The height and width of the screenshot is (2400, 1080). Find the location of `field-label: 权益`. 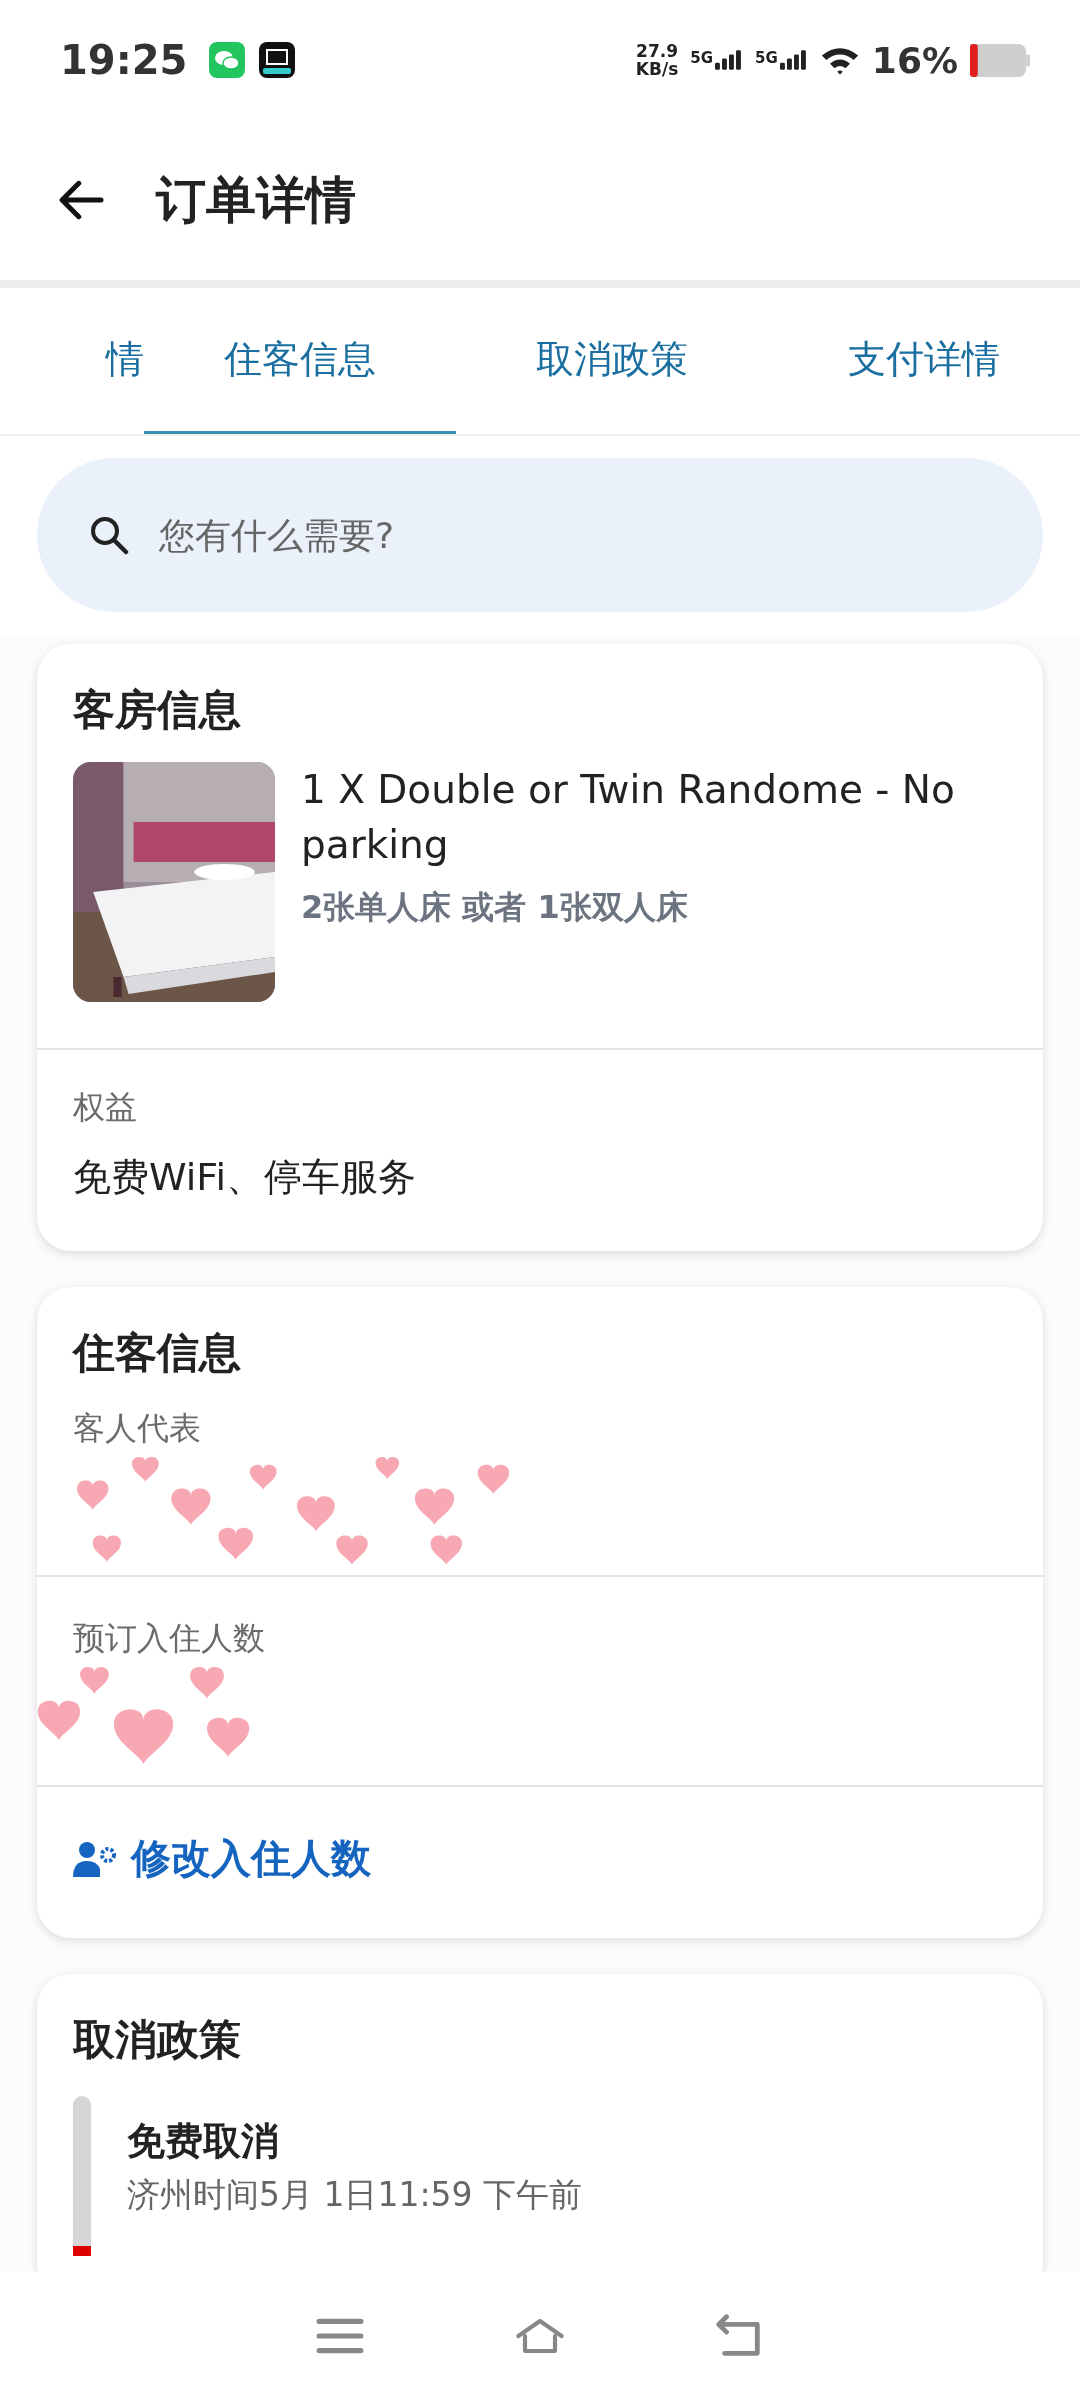

field-label: 权益 is located at coordinates (105, 1107).